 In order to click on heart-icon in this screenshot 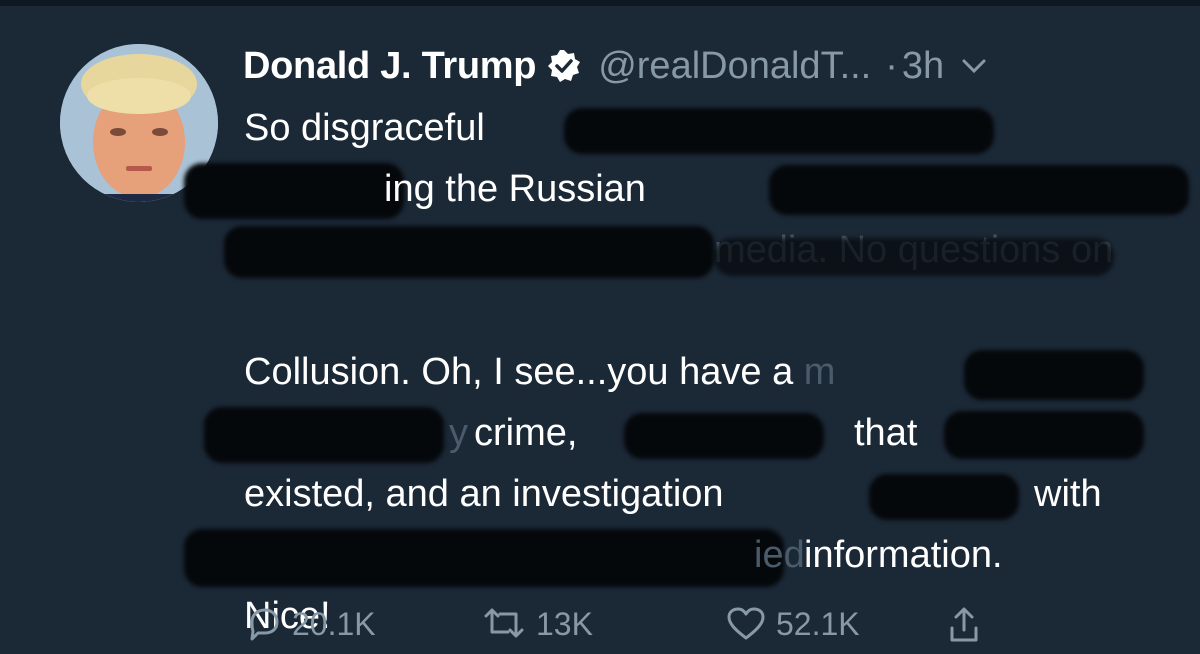, I will do `click(746, 623)`.